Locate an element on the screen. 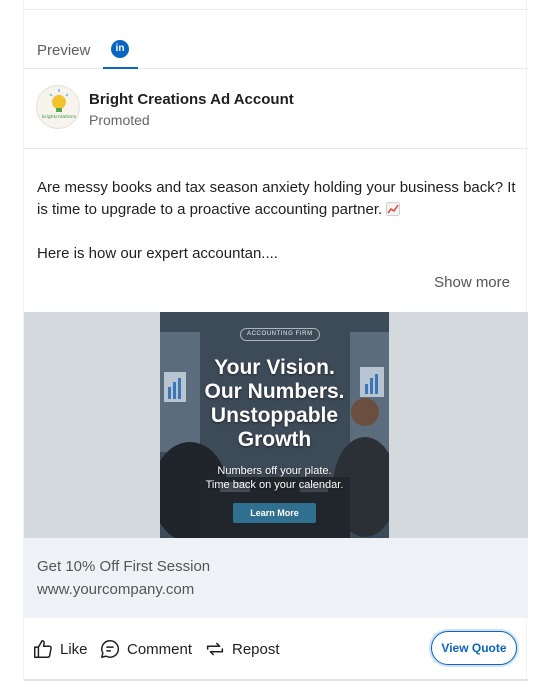 The width and height of the screenshot is (550, 692). offer-headline: Get 10% Off First Session is located at coordinates (123, 566).